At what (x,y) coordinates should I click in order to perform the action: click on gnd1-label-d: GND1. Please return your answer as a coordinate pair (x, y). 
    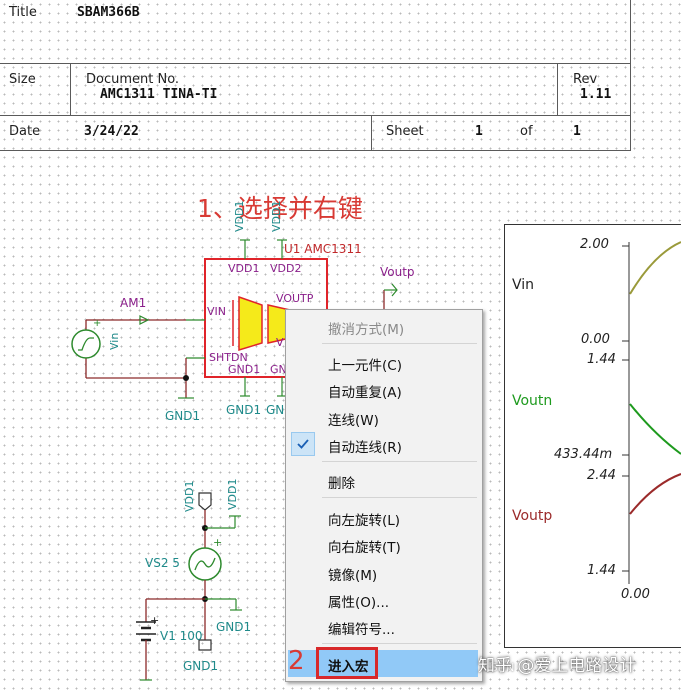
    Looking at the image, I should click on (234, 627).